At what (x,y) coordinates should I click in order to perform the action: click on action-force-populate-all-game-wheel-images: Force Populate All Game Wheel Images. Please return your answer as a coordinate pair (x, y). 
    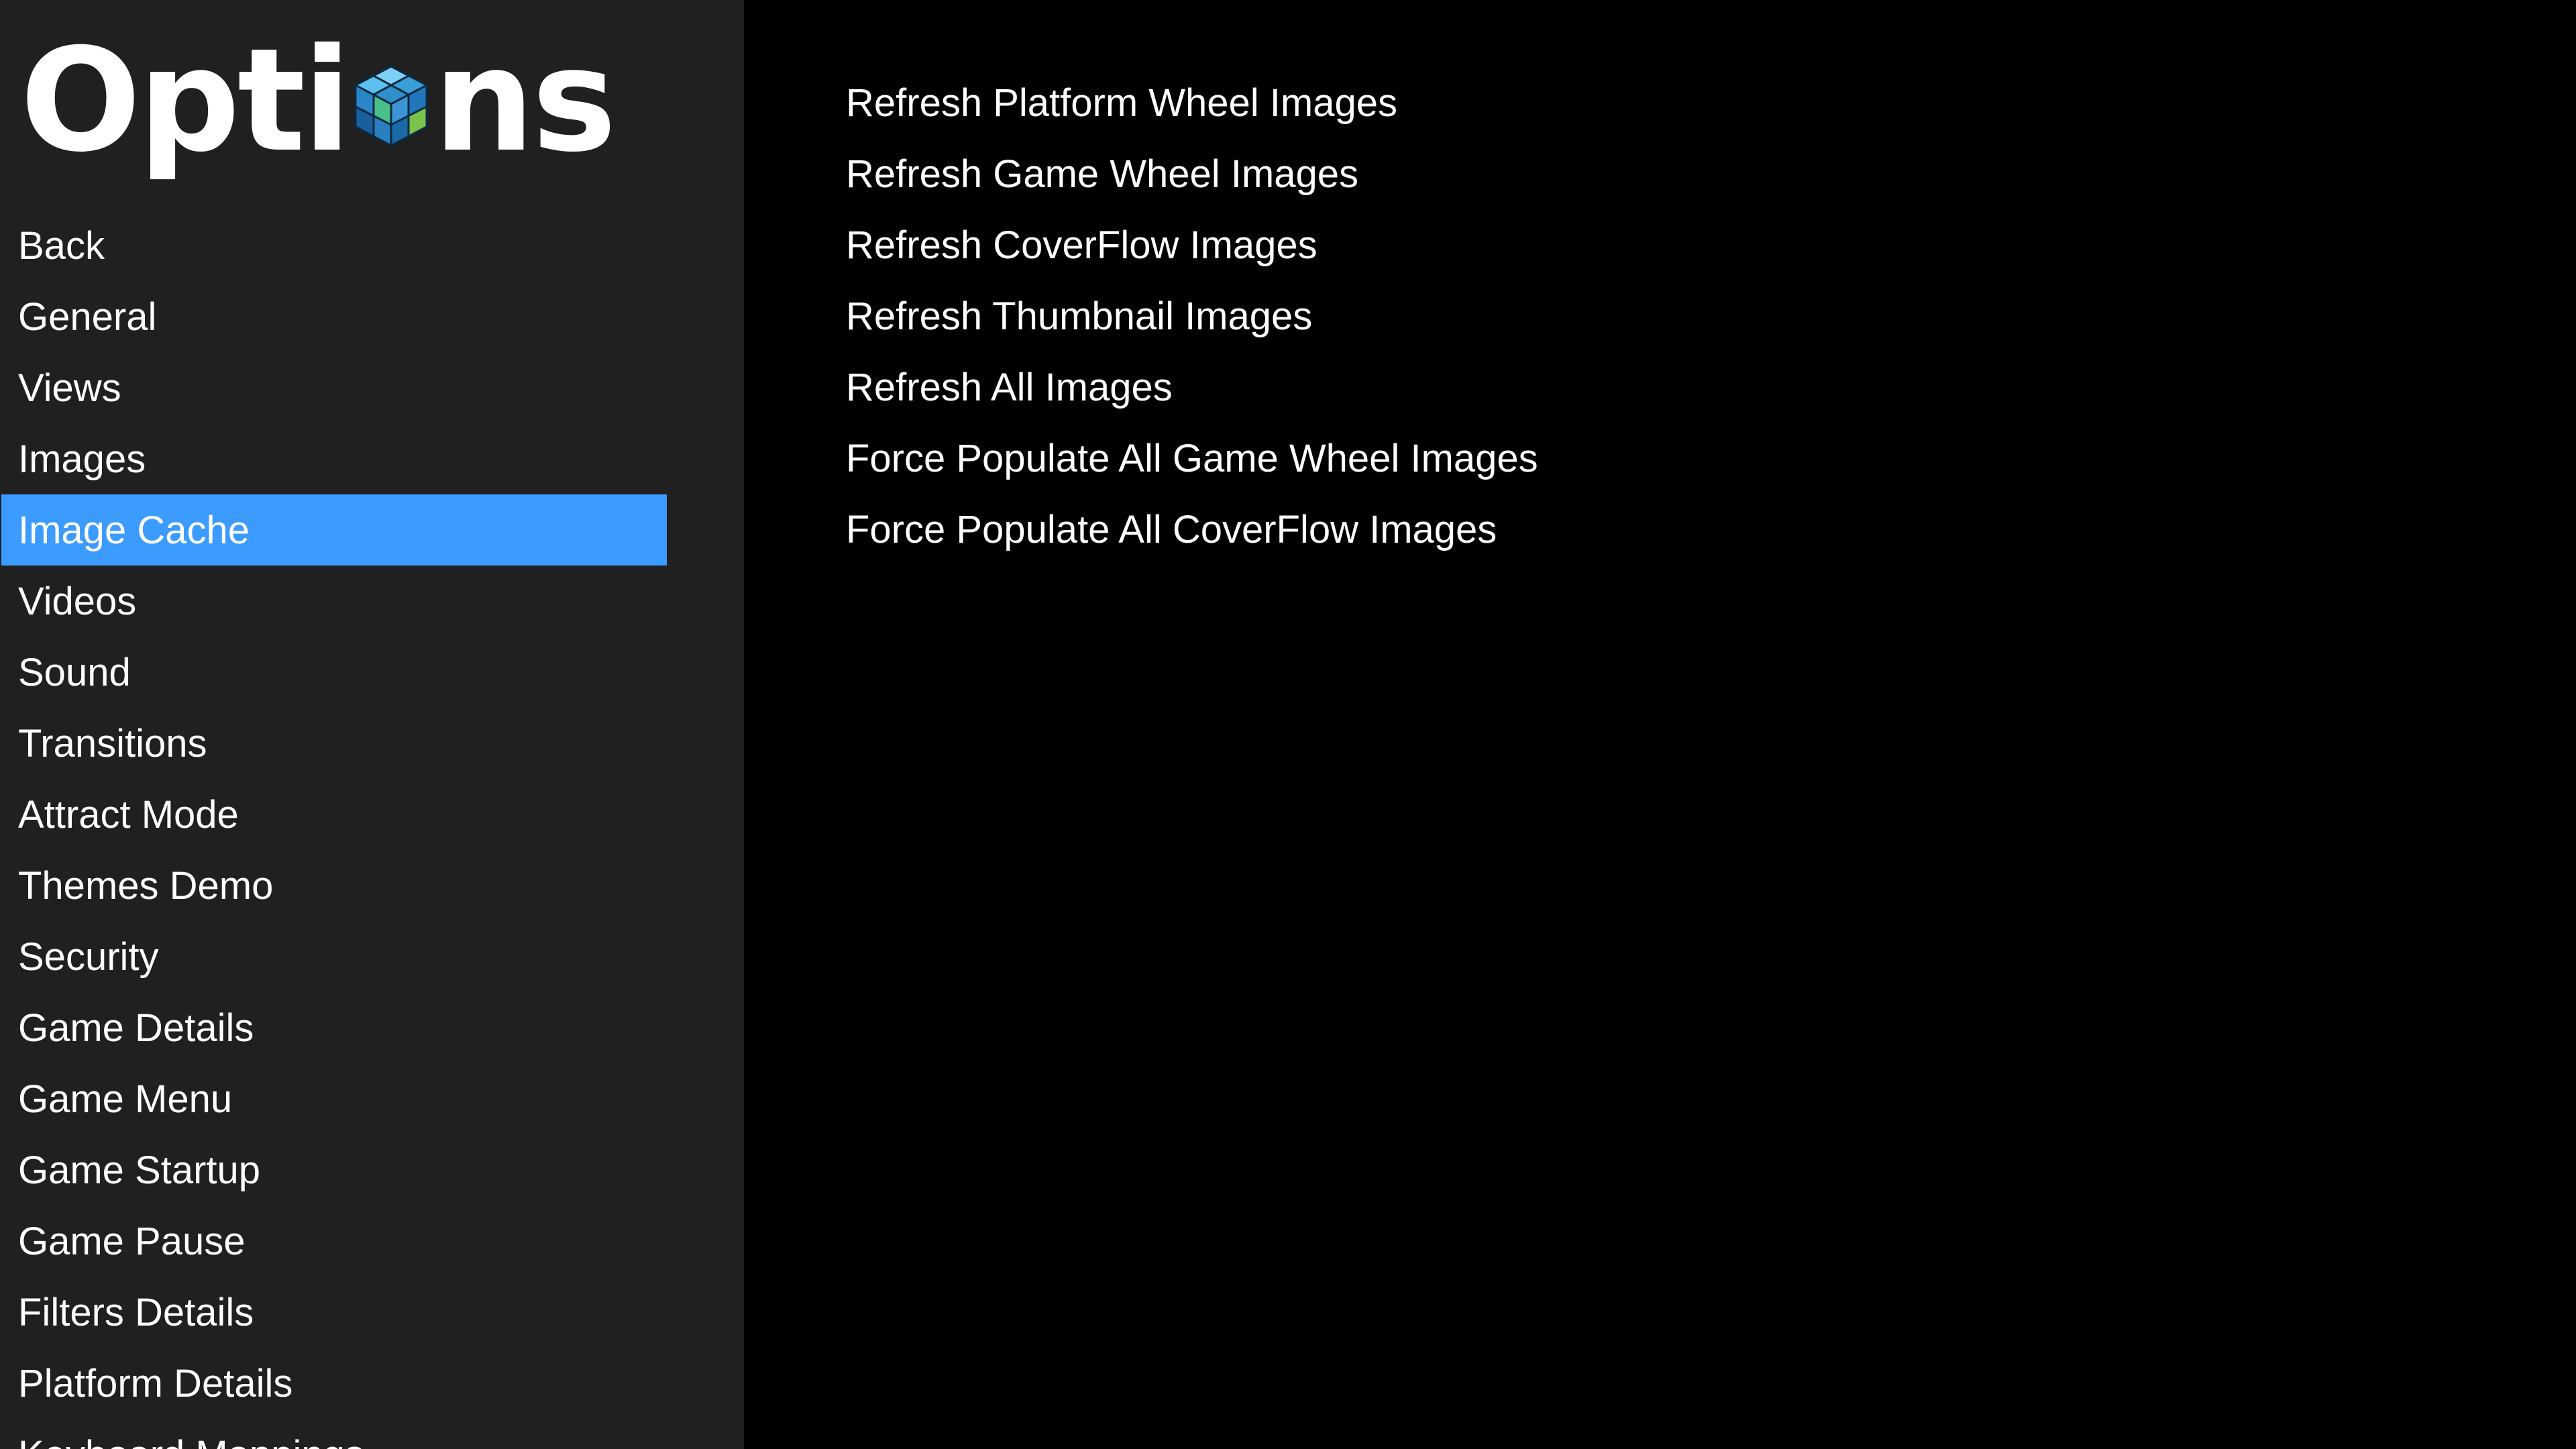
    Looking at the image, I should click on (1192, 458).